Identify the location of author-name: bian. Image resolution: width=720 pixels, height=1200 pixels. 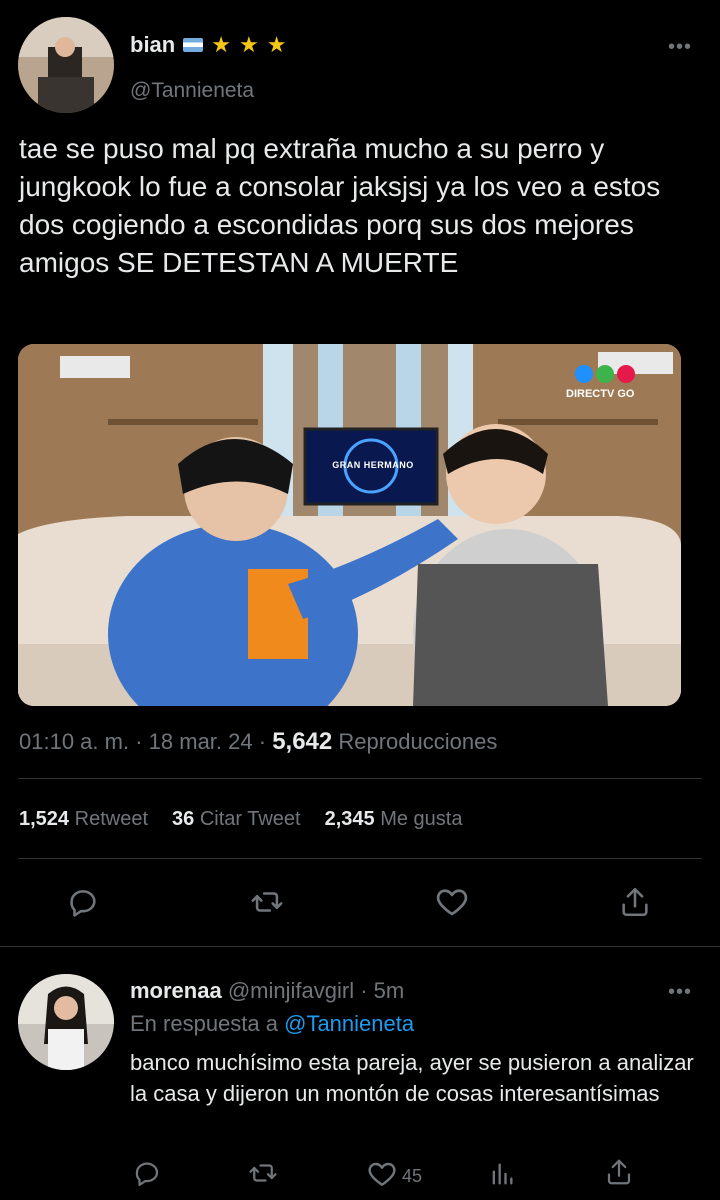
(152, 45).